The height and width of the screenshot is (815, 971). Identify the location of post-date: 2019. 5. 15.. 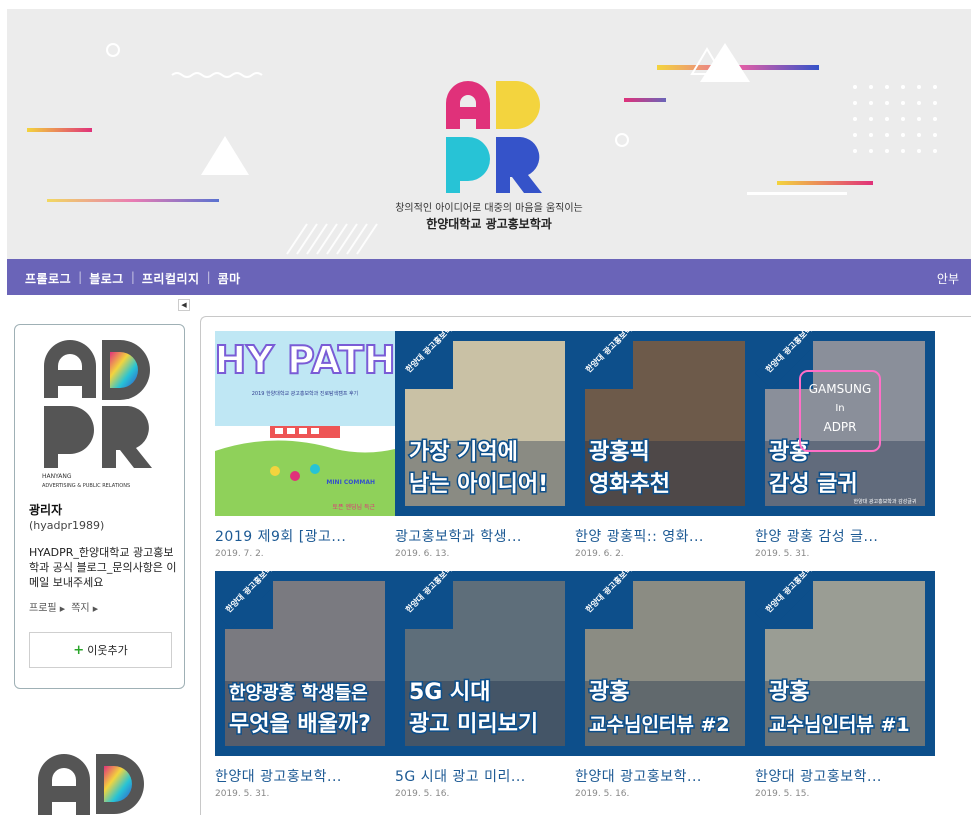
(782, 794).